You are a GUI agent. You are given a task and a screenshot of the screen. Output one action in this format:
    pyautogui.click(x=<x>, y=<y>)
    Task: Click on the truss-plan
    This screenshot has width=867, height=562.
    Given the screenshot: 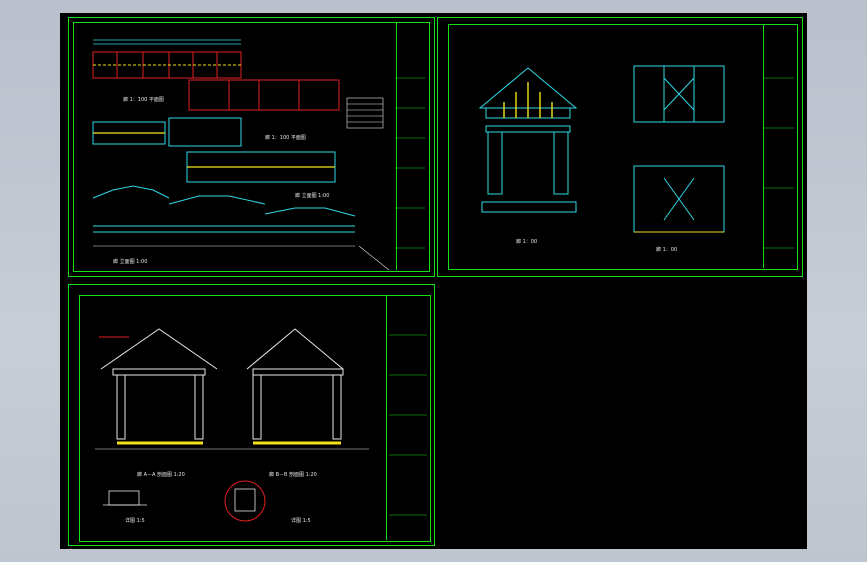 What is the action you would take?
    pyautogui.click(x=214, y=150)
    